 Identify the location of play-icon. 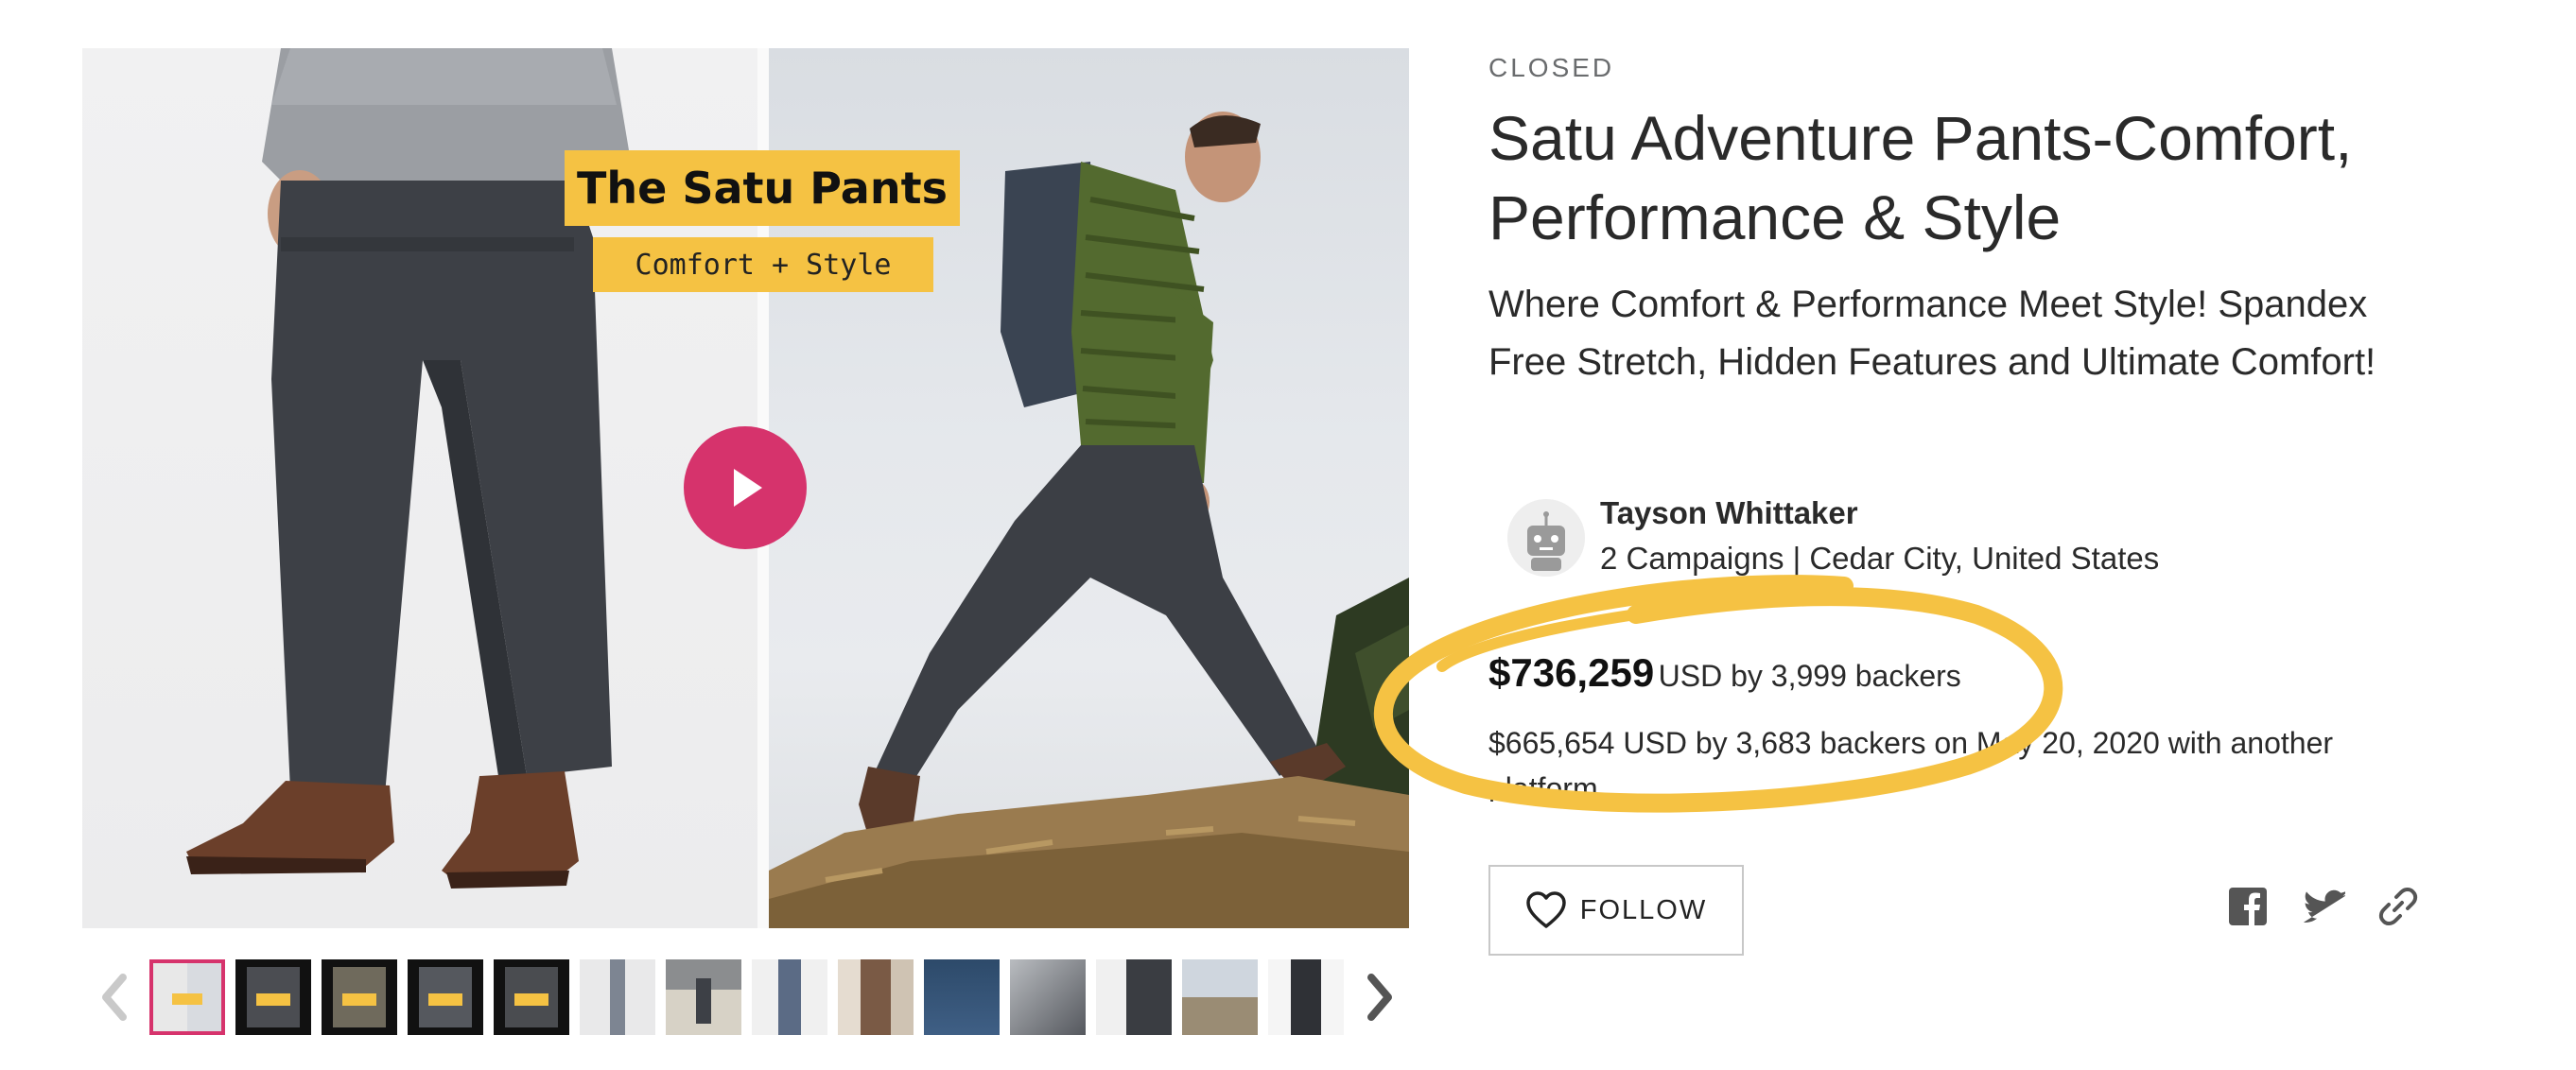
(748, 488).